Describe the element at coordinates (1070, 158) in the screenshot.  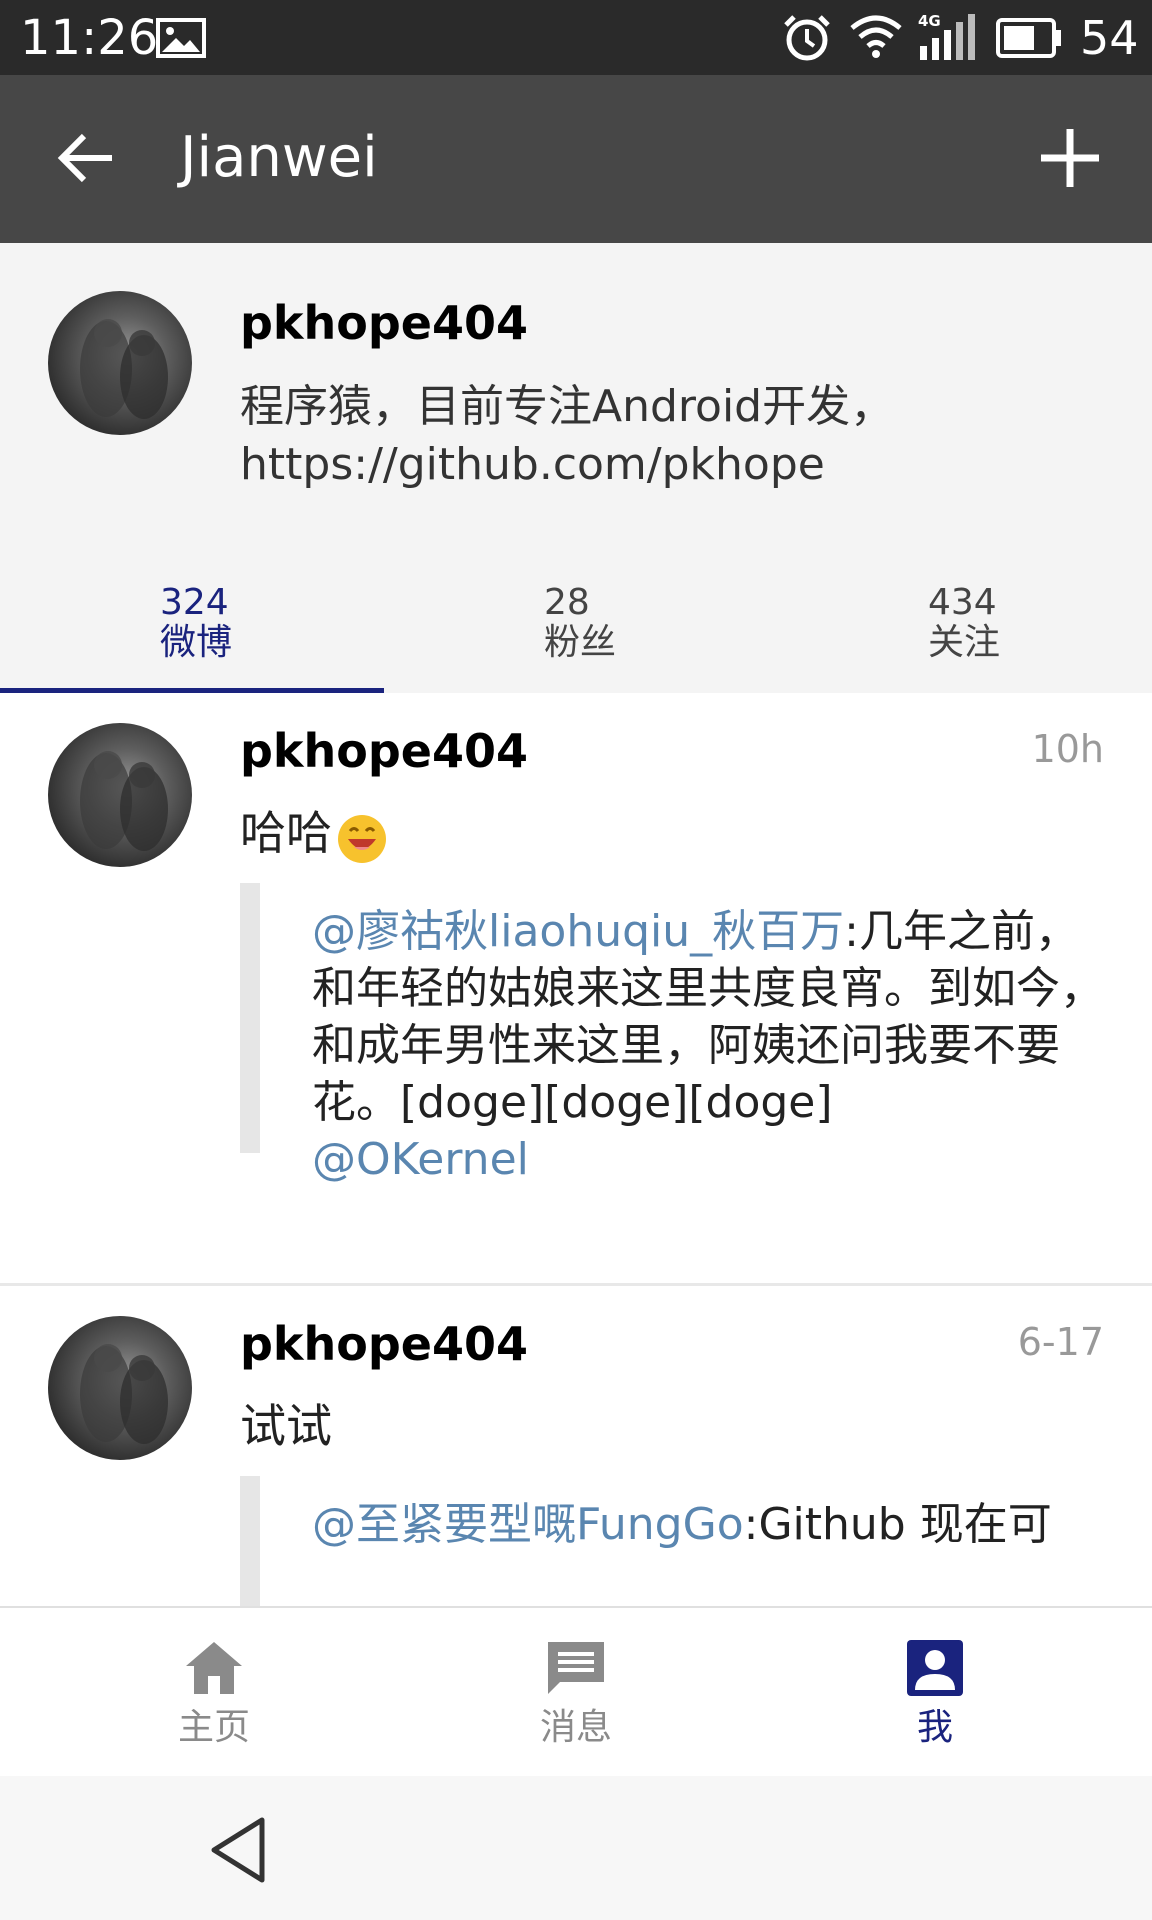
I see `plus-icon` at that location.